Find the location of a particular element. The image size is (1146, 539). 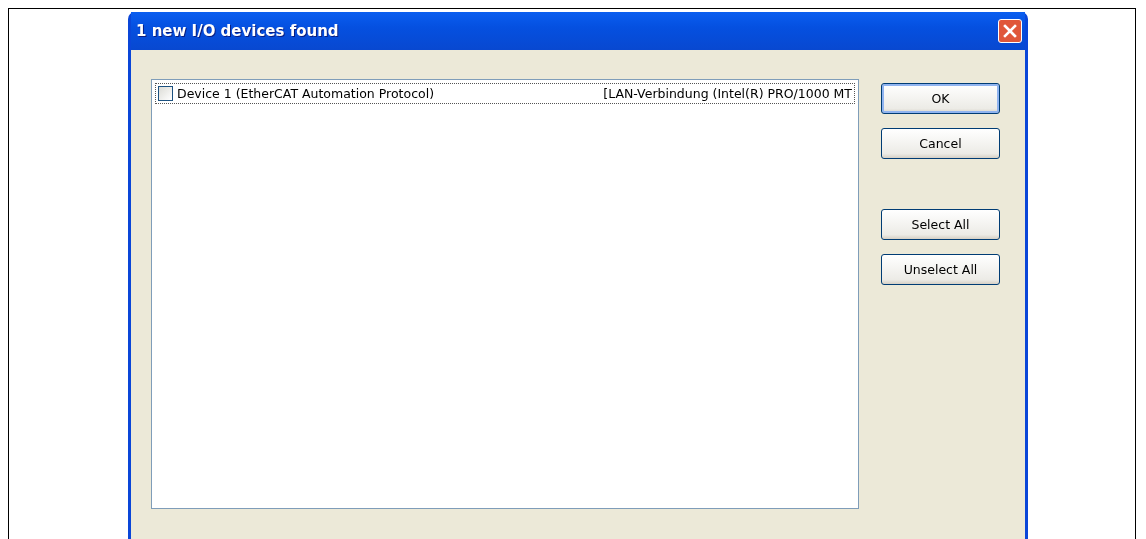

window-title: 1 new I/O devices found is located at coordinates (237, 31).